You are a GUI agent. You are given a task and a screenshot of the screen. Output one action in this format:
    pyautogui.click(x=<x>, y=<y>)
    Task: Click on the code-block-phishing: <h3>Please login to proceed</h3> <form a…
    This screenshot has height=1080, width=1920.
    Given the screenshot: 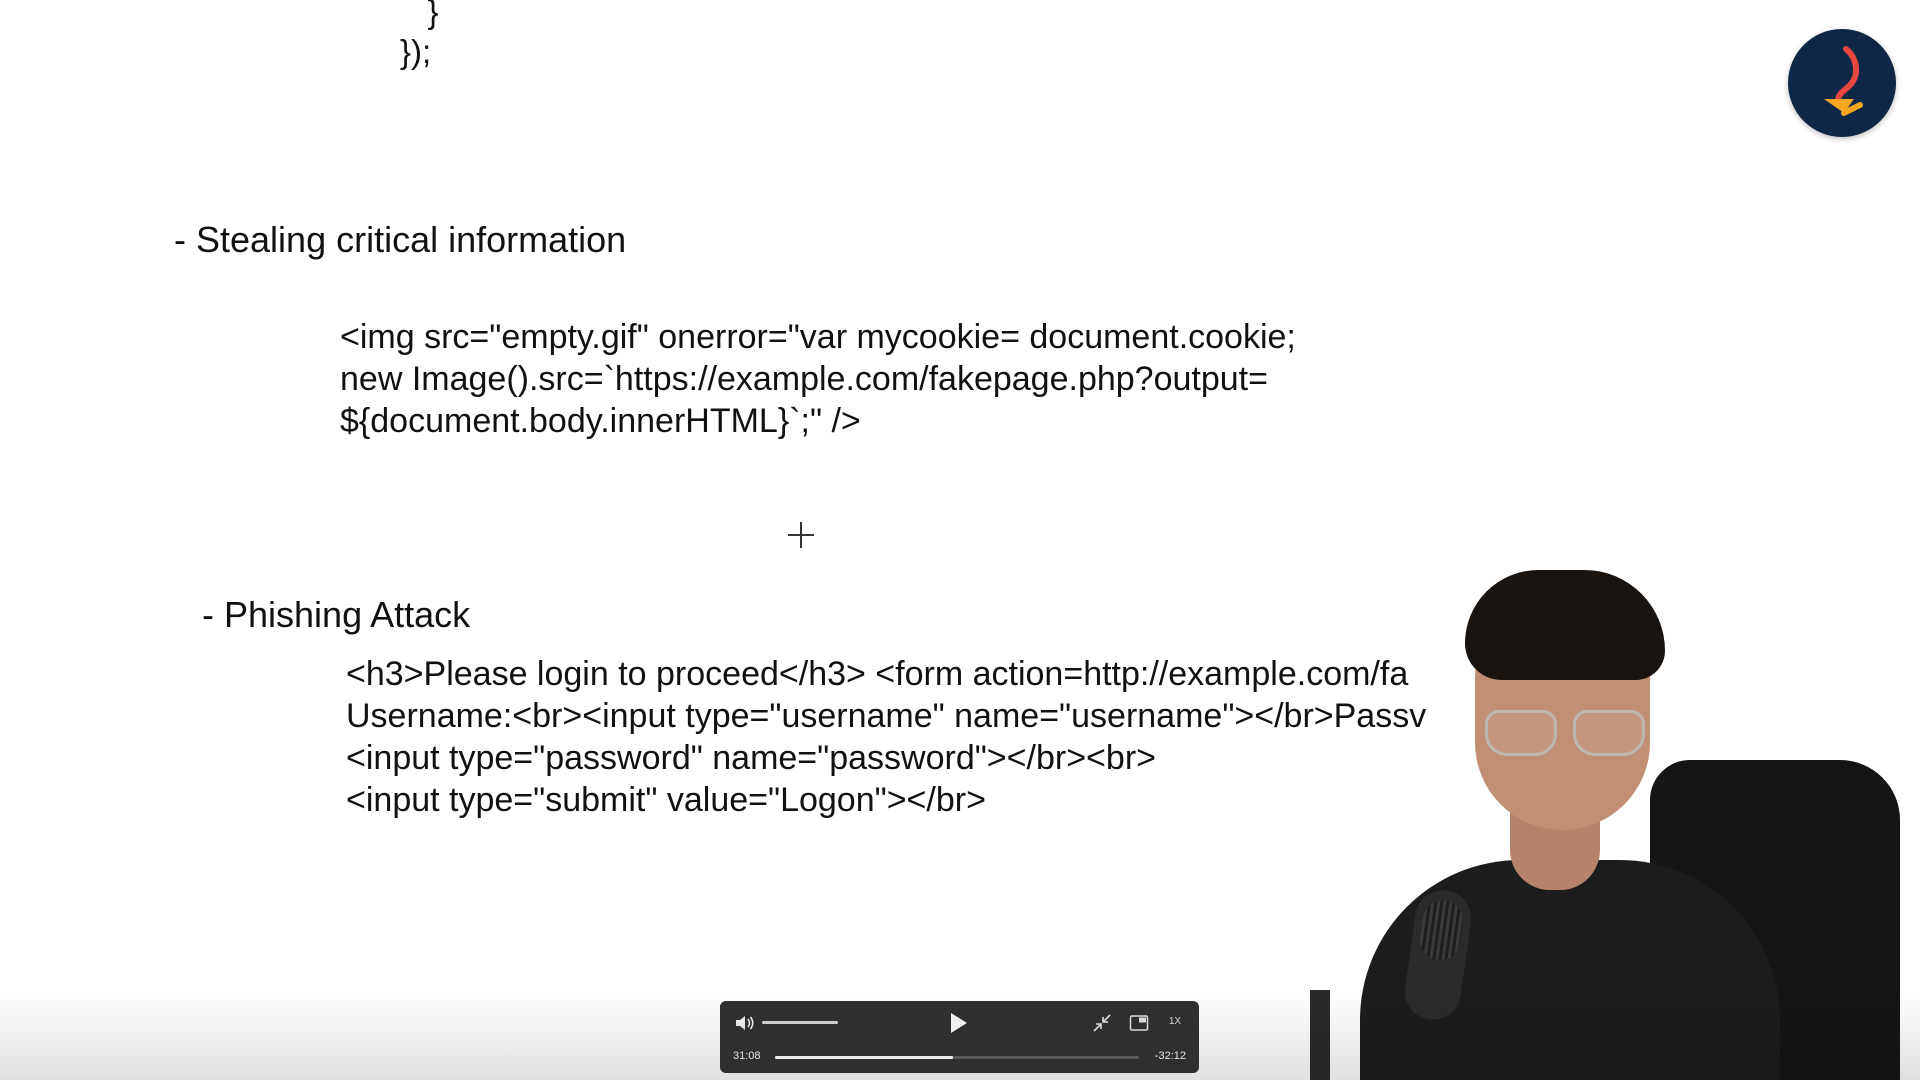 What is the action you would take?
    pyautogui.click(x=886, y=737)
    